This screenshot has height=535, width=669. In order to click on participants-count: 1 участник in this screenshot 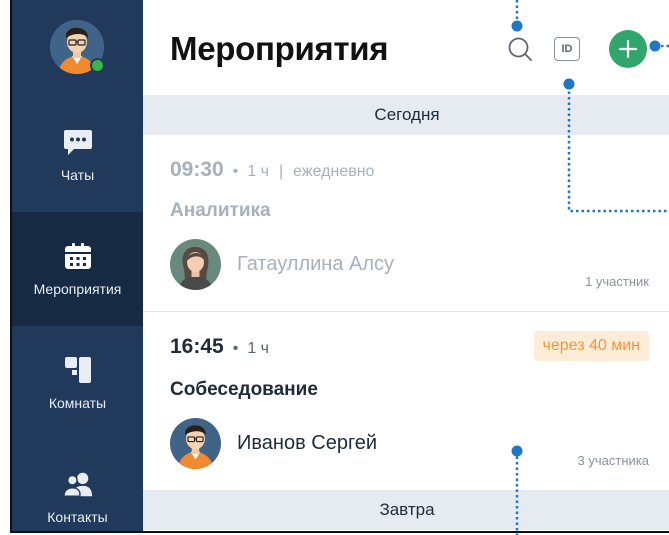, I will do `click(617, 281)`.